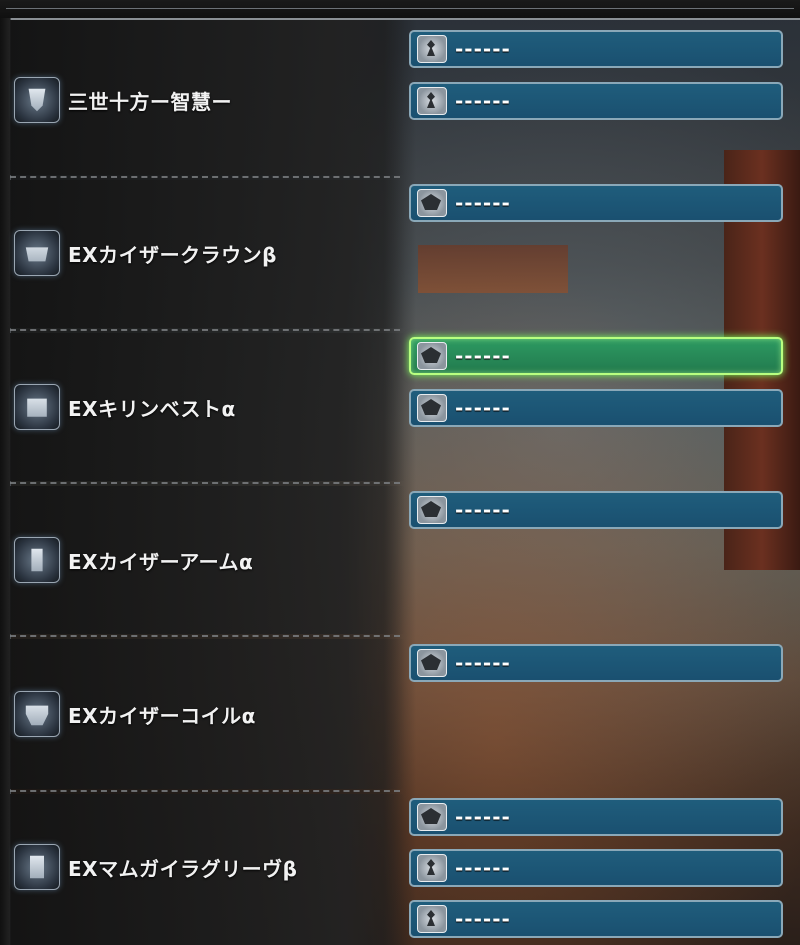  I want to click on charm-icon, so click(37, 100).